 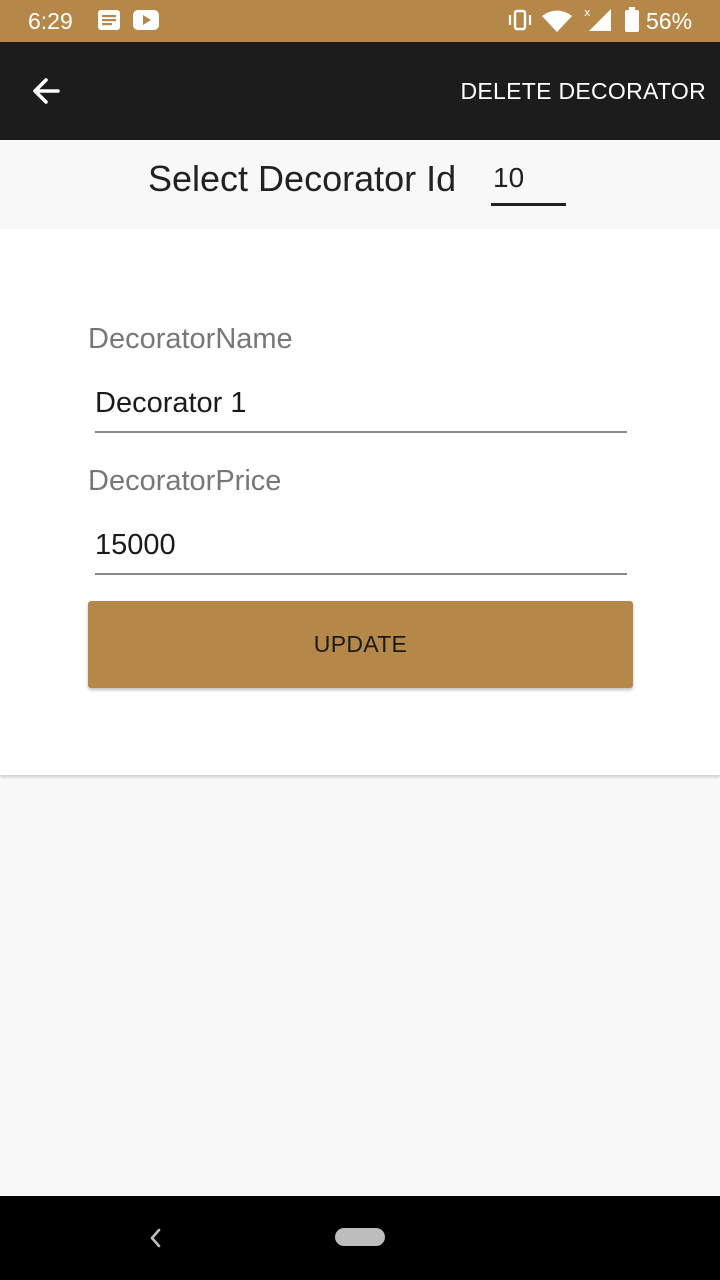 I want to click on delete-decorator-button: DELETE DECORATOR, so click(x=584, y=91).